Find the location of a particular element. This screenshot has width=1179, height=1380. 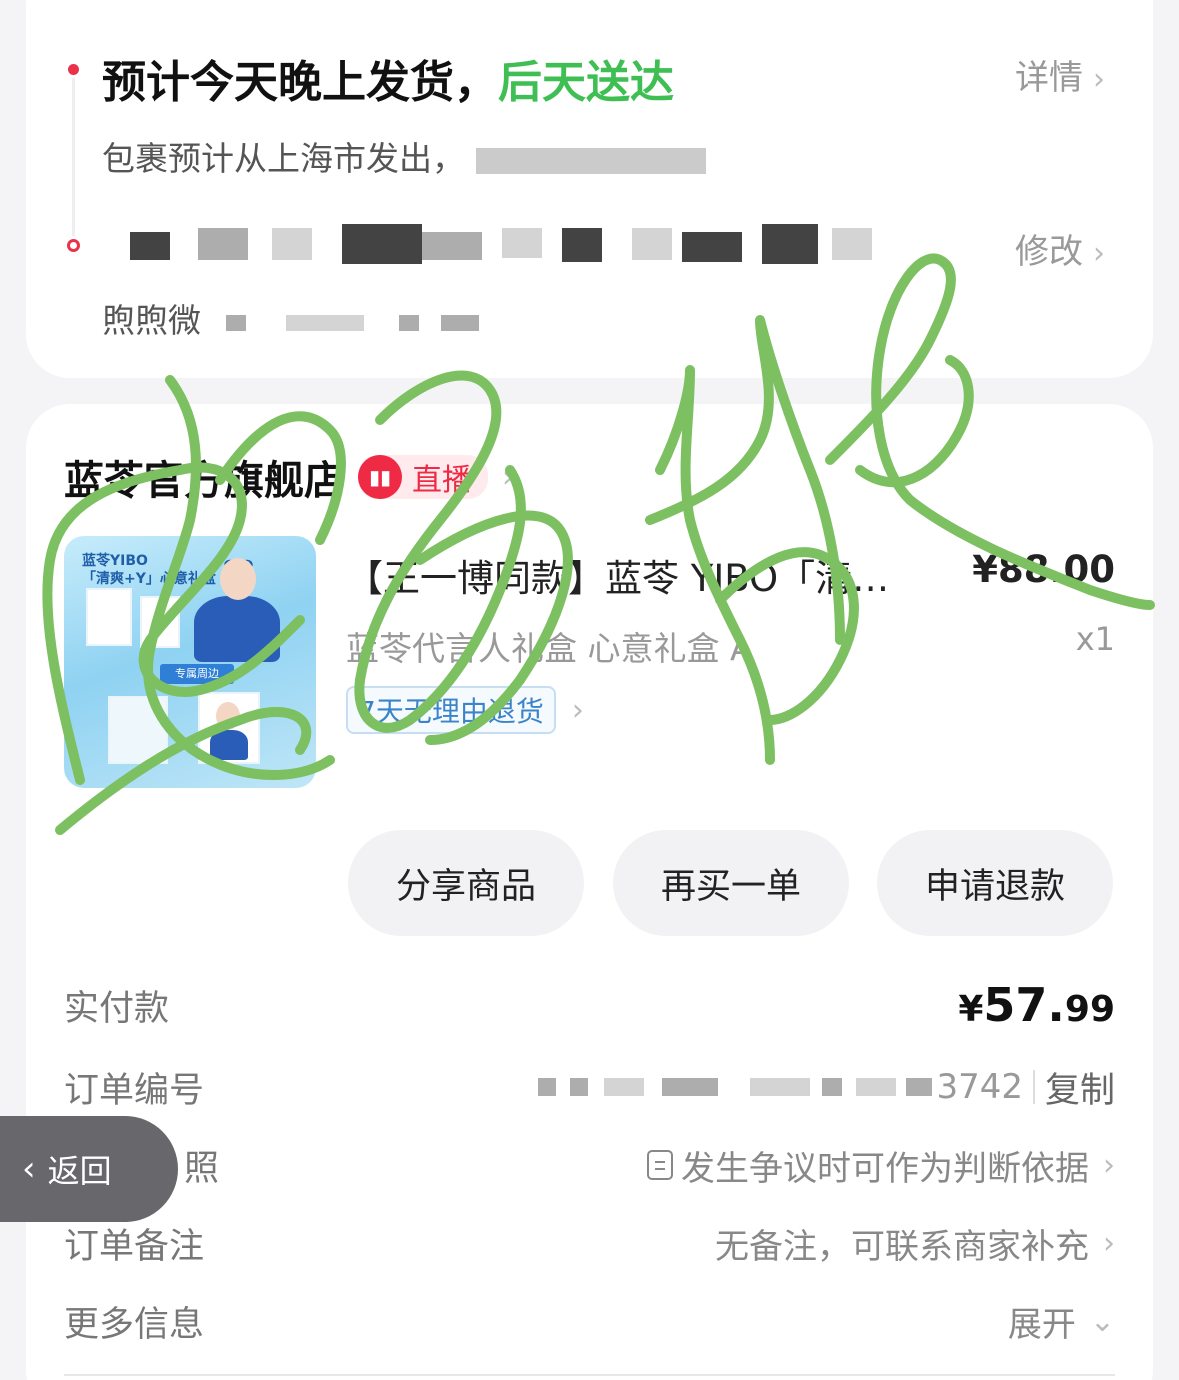

modify-link-label: 修改 is located at coordinates (1049, 252).